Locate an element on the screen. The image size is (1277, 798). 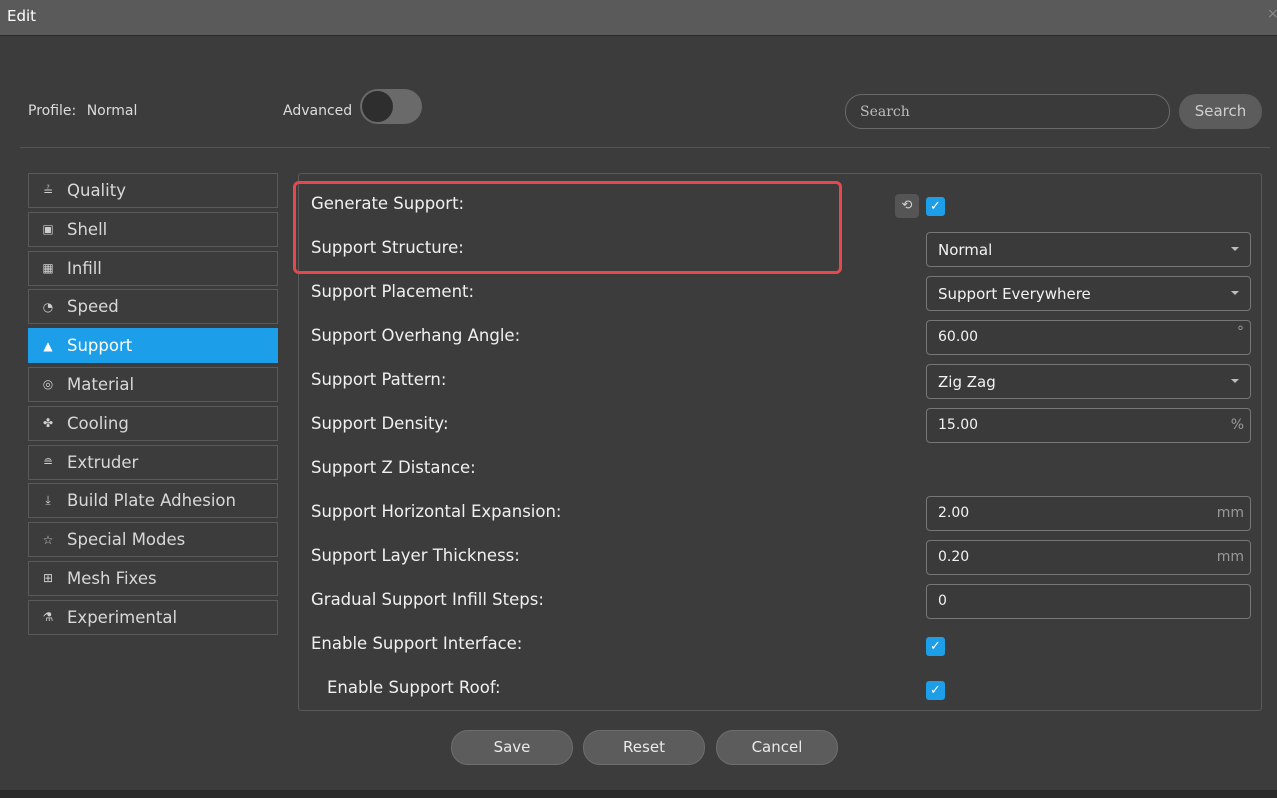
support-density-field: 15.00 % is located at coordinates (1088, 425).